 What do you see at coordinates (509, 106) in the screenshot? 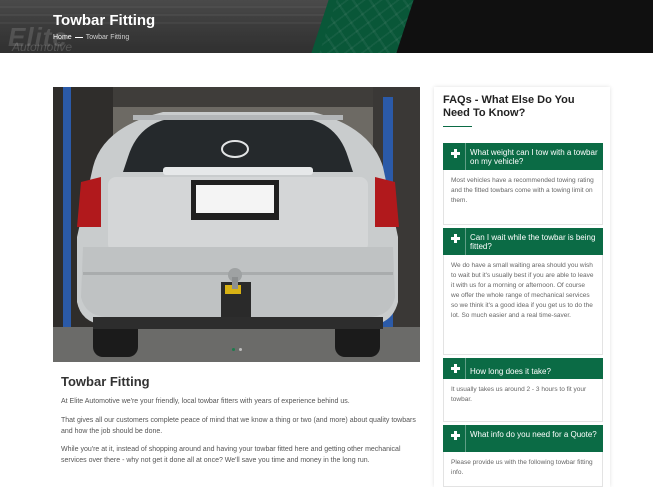
I see `faq-heading: FAQs - What Else Do You Need To Know?` at bounding box center [509, 106].